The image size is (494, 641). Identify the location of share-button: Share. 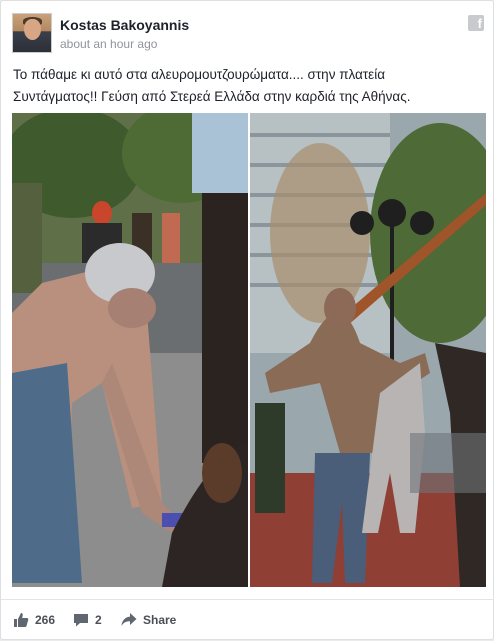
(148, 620).